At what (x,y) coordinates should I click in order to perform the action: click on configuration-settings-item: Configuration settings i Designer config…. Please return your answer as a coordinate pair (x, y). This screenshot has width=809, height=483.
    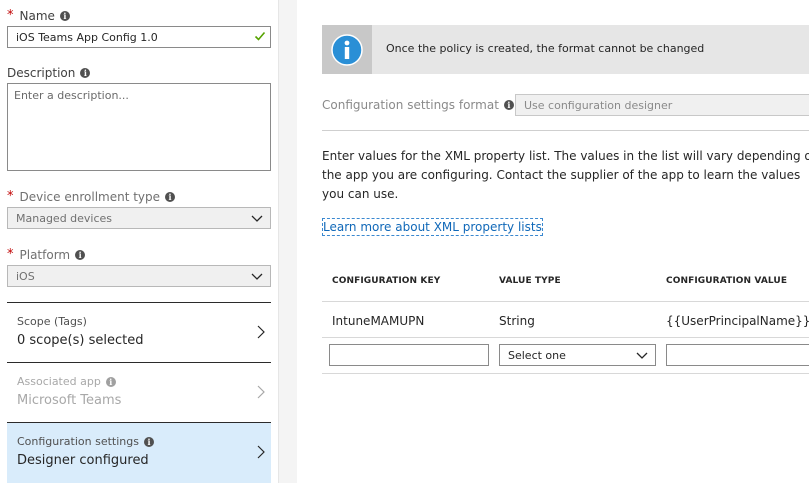
    Looking at the image, I should click on (139, 452).